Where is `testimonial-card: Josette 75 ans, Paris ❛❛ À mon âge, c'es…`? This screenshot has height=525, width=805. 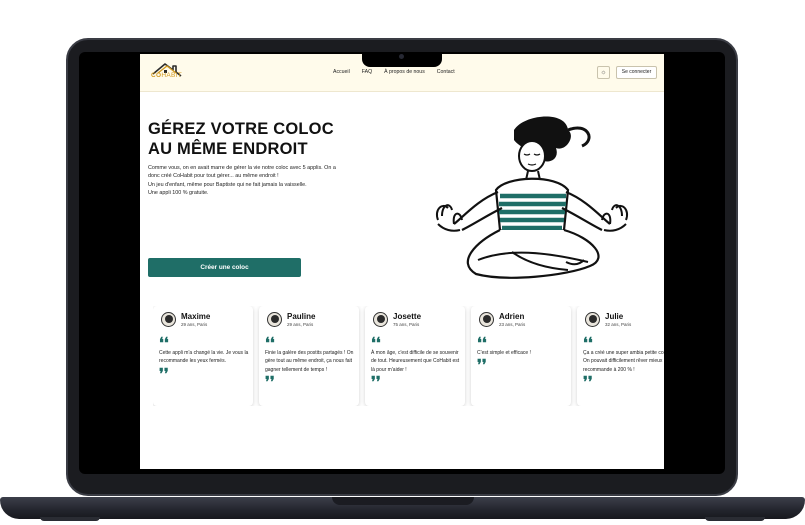
testimonial-card: Josette 75 ans, Paris ❛❛ À mon âge, c'es… is located at coordinates (415, 356).